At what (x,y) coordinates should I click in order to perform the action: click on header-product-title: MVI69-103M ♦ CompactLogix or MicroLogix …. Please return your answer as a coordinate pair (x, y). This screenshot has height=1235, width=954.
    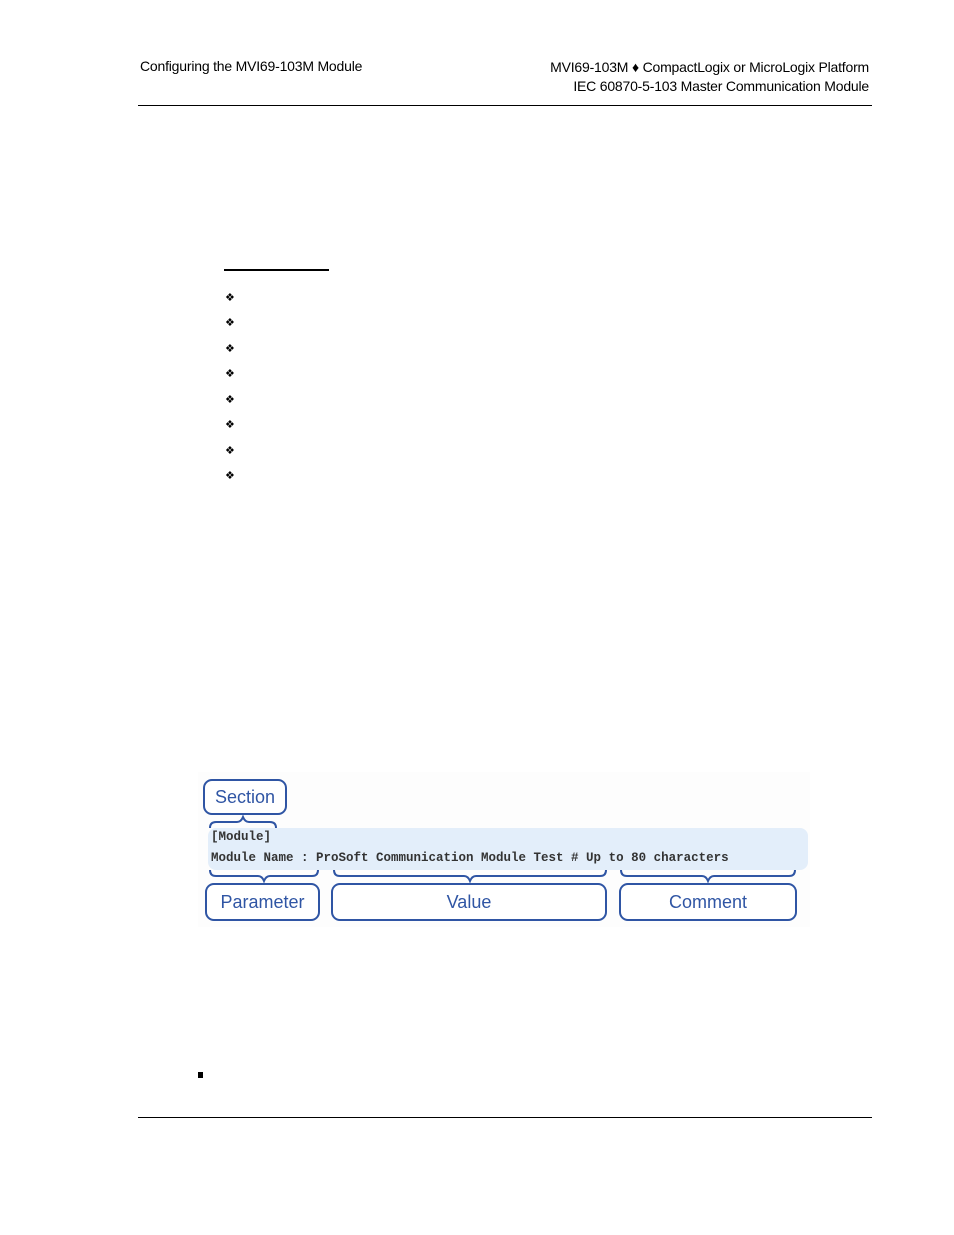
    Looking at the image, I should click on (709, 77).